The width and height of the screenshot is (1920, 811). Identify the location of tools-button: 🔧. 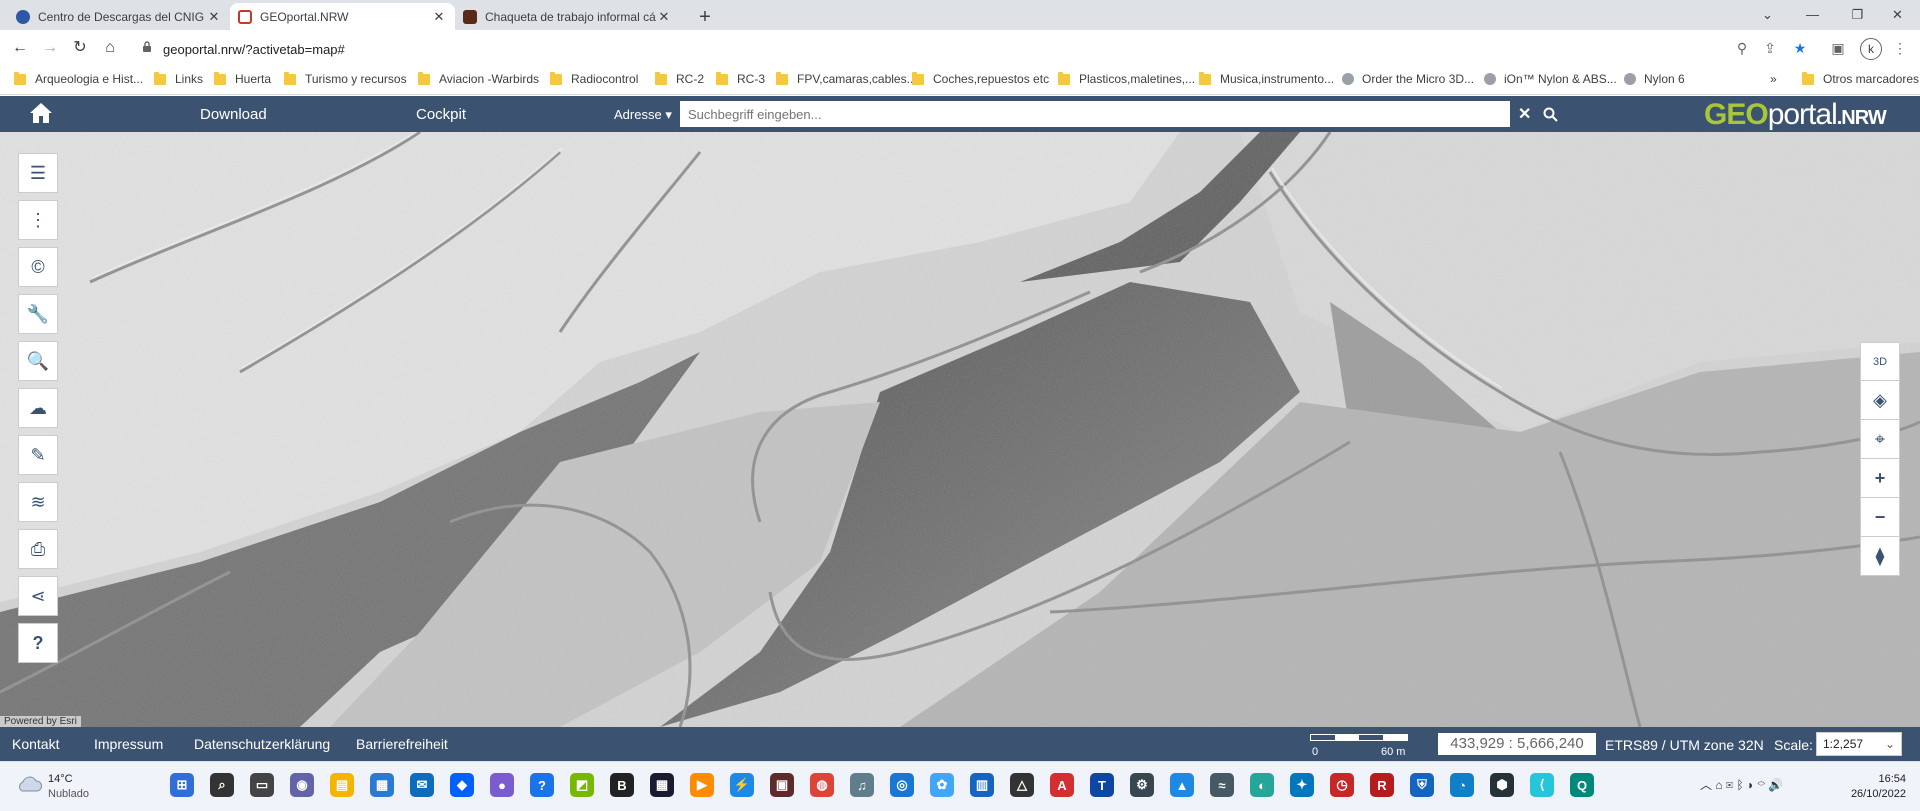
(38, 314).